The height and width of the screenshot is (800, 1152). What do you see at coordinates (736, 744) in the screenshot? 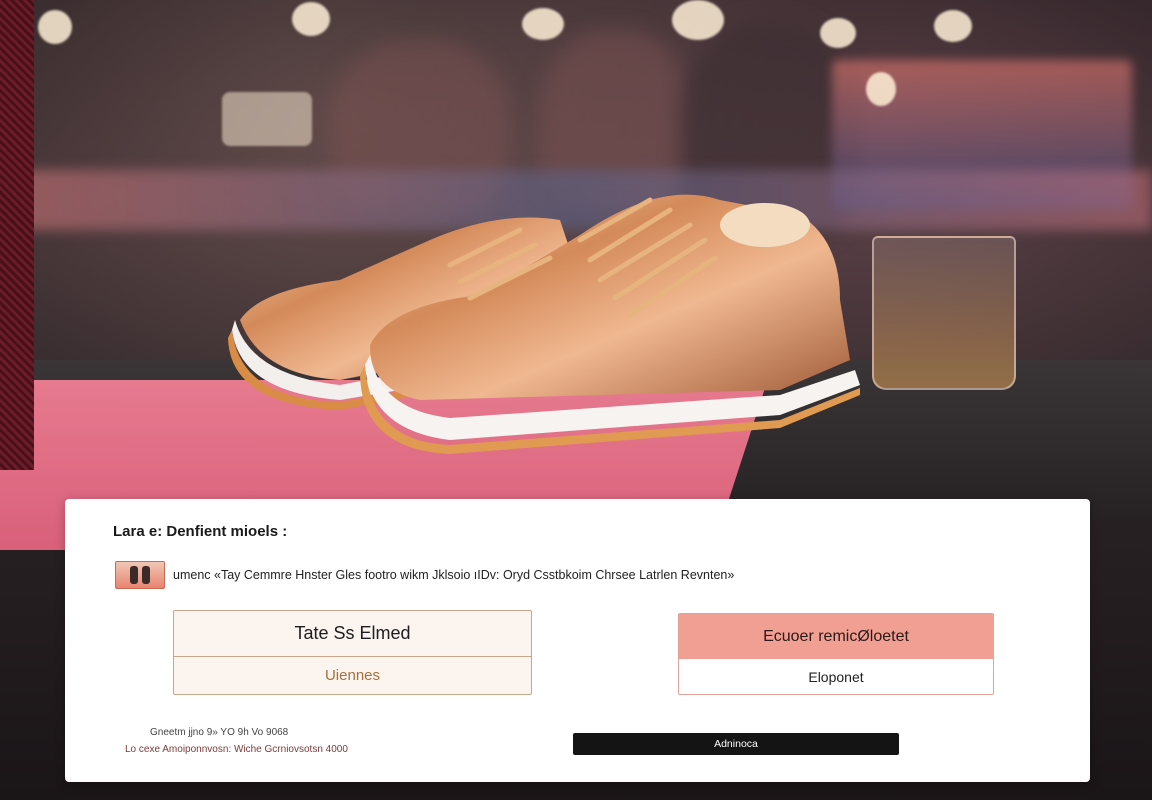
I see `primary-action-button: Adninoca` at bounding box center [736, 744].